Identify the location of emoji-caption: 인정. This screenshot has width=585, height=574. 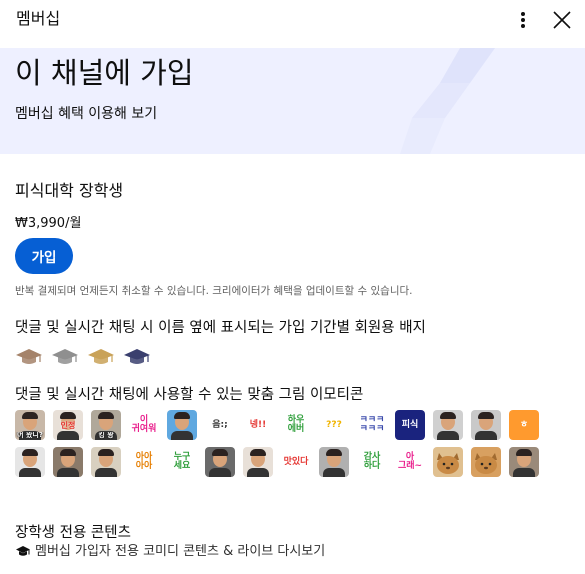
(68, 425).